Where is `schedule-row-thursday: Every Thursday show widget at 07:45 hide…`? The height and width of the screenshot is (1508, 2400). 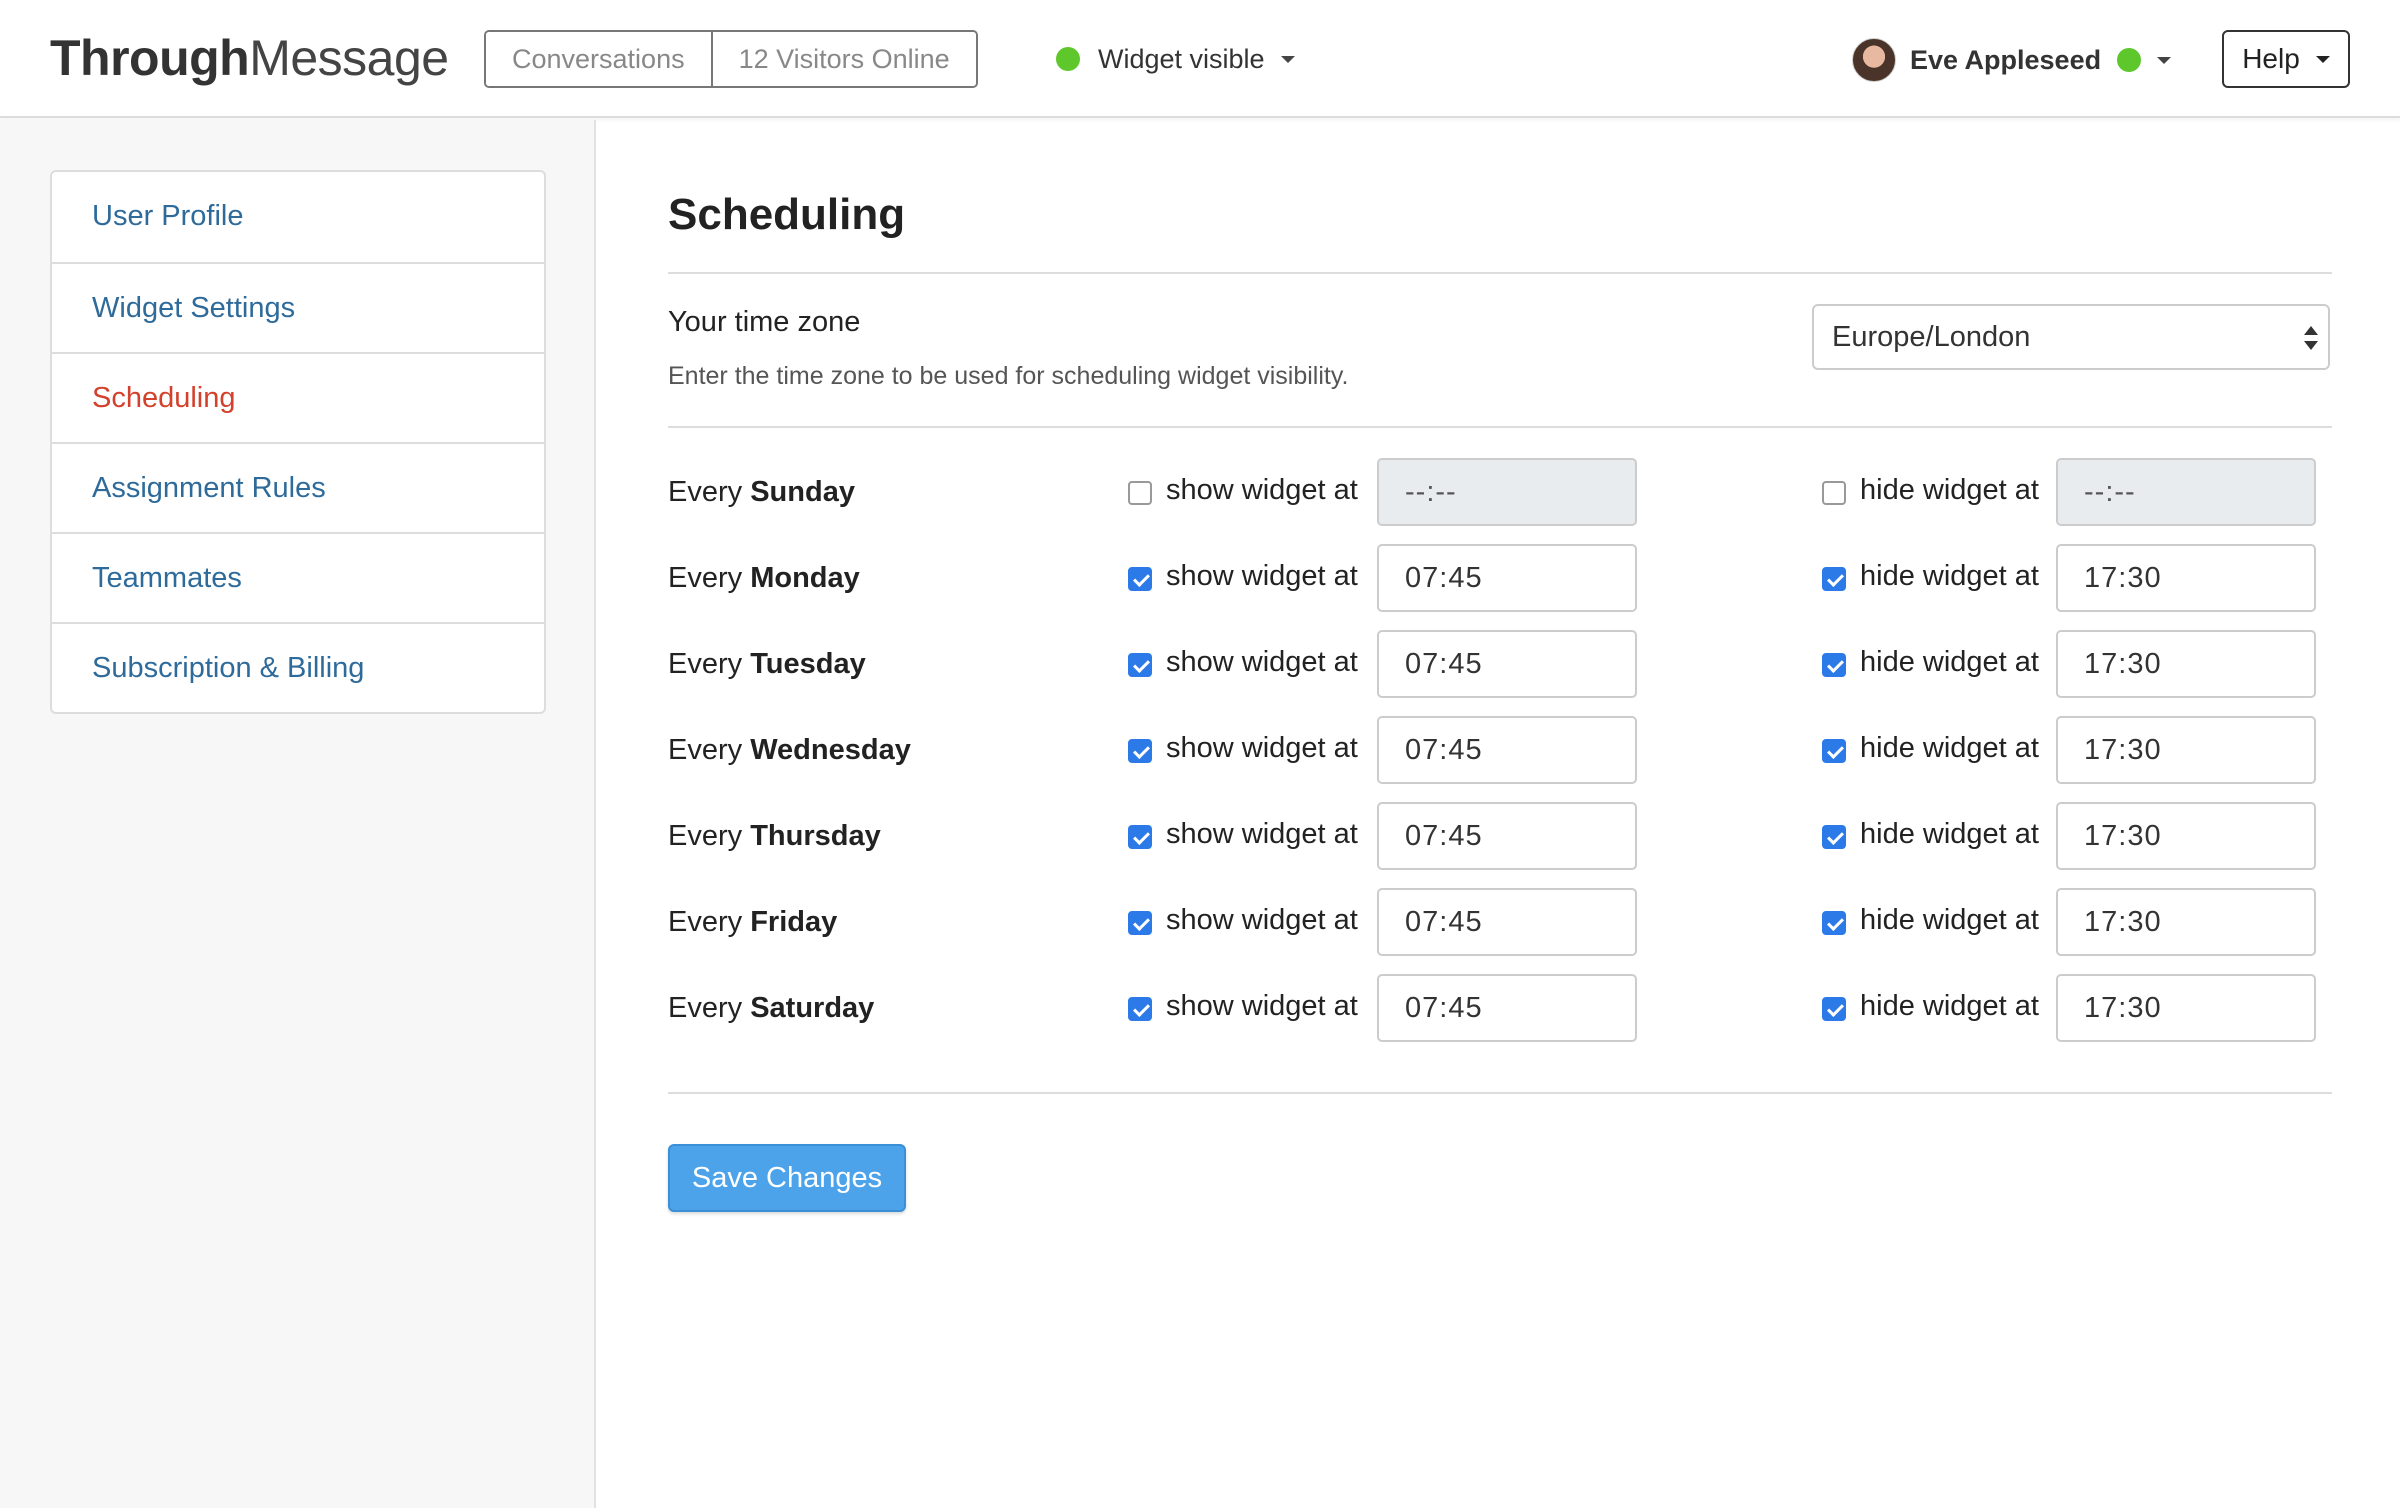
schedule-row-thursday: Every Thursday show widget at 07:45 hide… is located at coordinates (1500, 837).